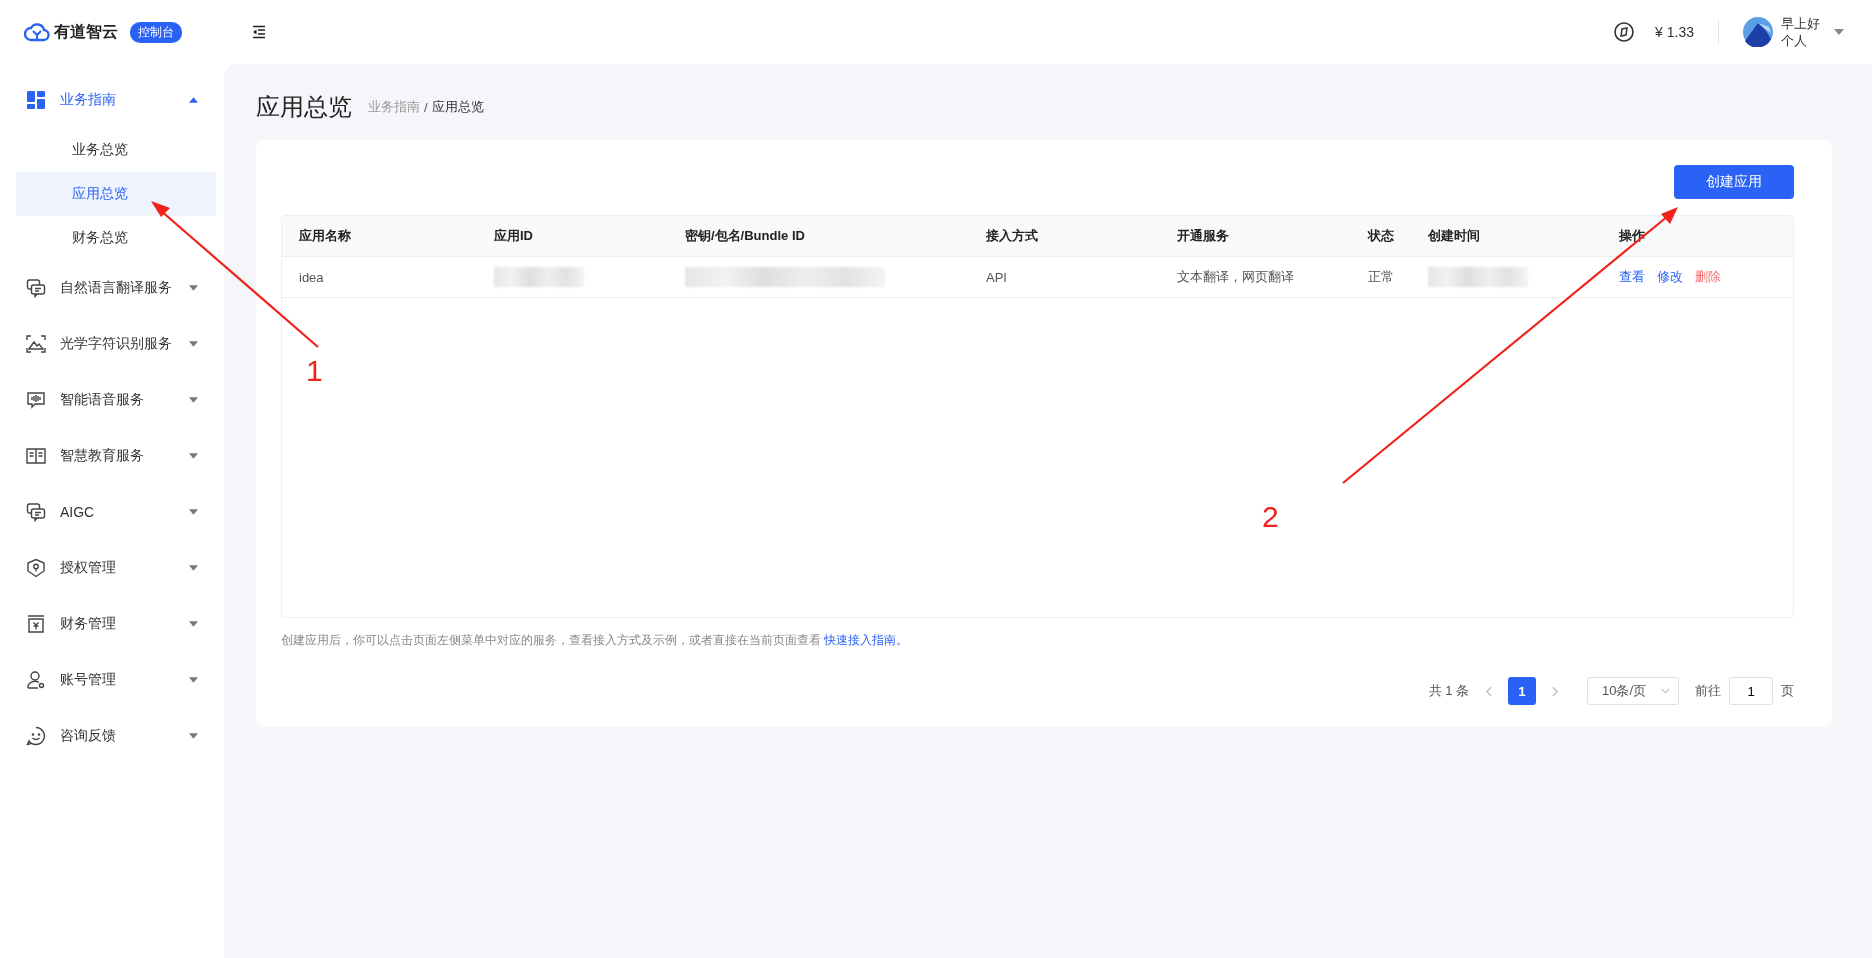 The image size is (1872, 958). I want to click on sidebar-item: 财务管理, so click(112, 624).